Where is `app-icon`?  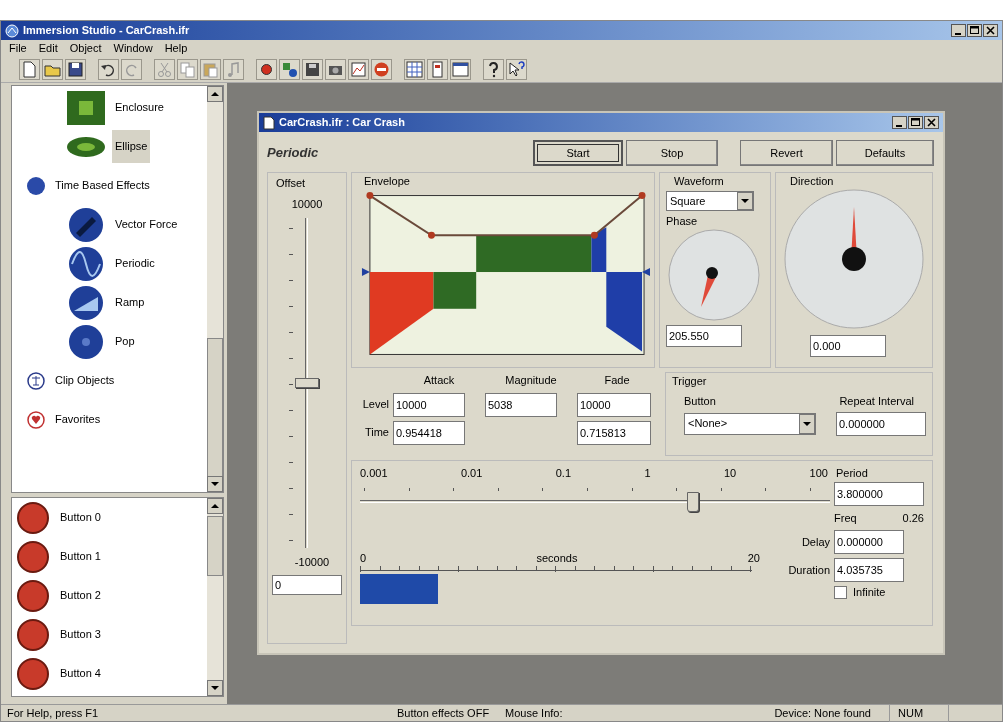 app-icon is located at coordinates (12, 30).